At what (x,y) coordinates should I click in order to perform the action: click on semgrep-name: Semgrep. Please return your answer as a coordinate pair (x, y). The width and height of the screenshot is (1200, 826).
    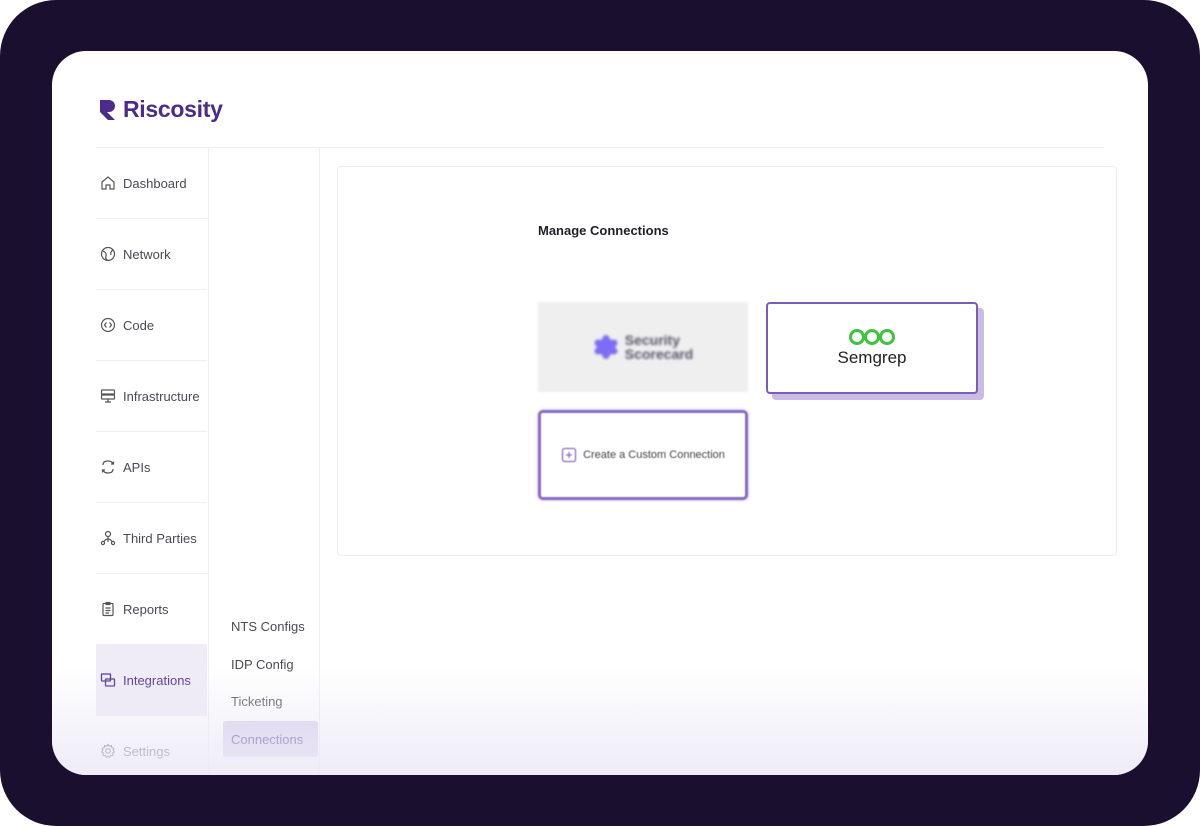
    Looking at the image, I should click on (872, 357).